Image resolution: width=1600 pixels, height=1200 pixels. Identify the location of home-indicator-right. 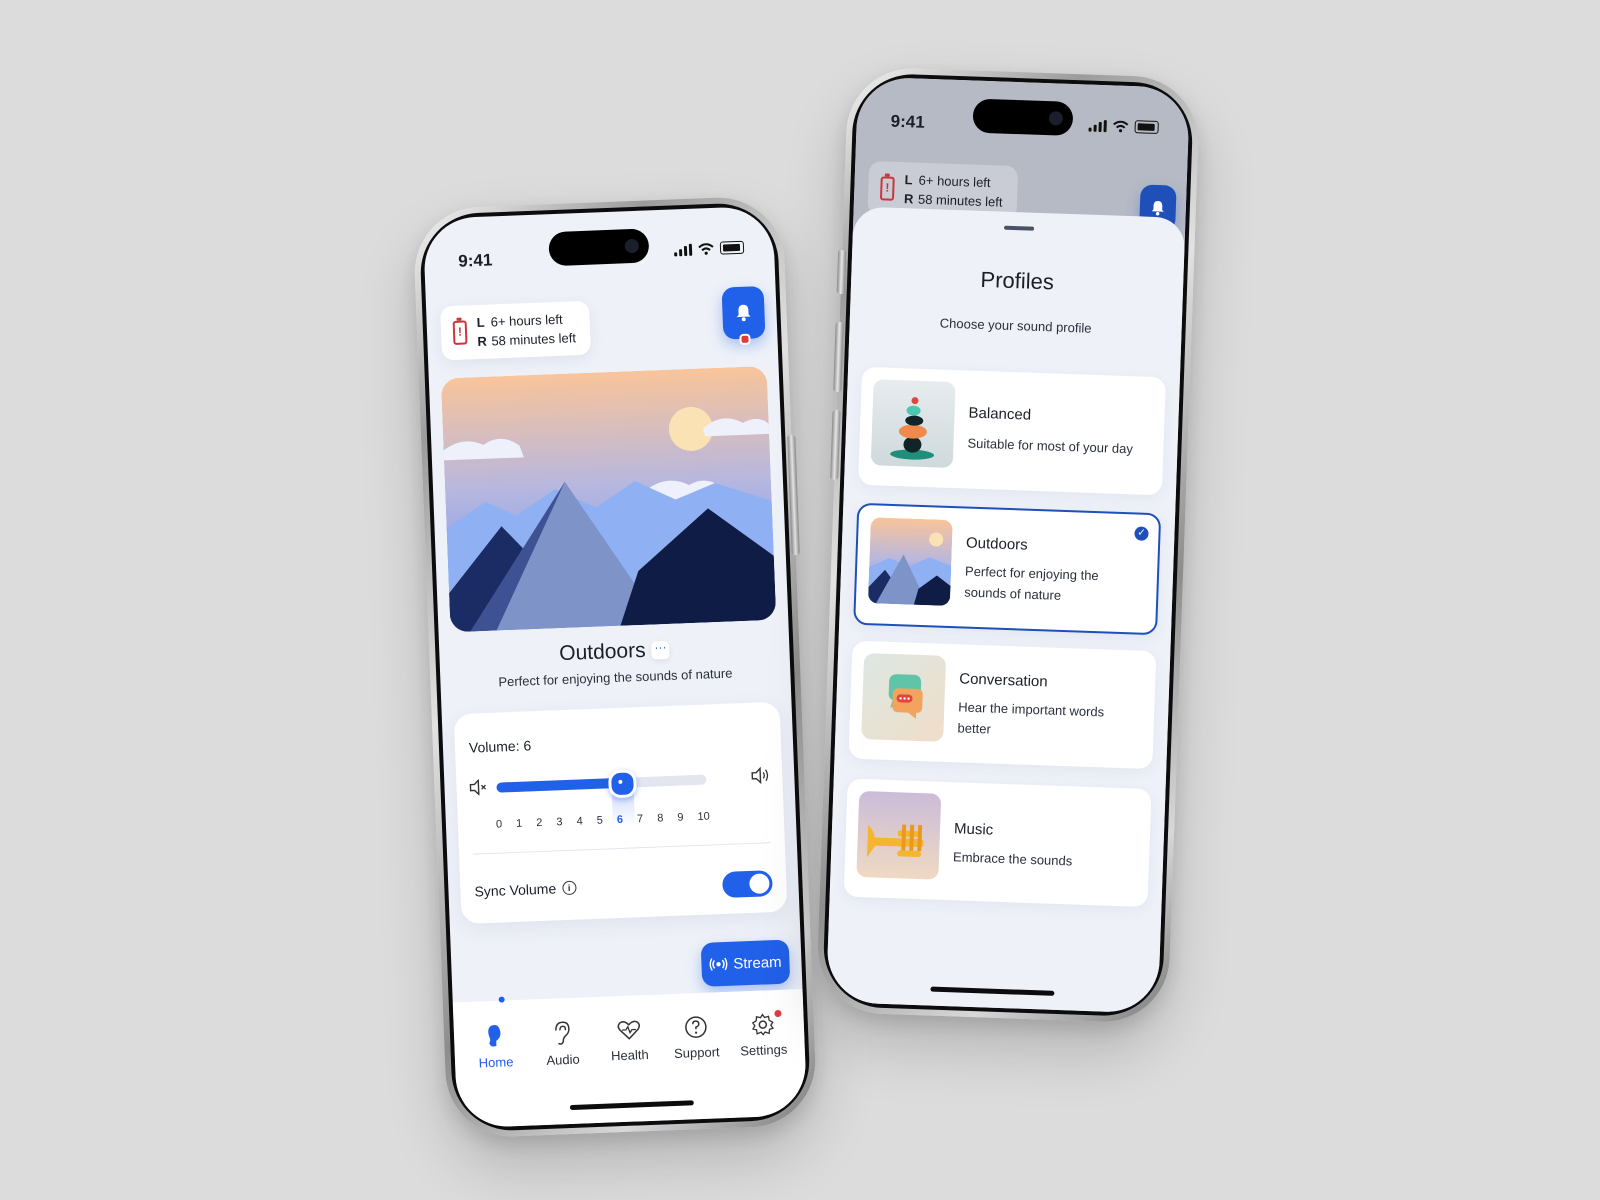
(992, 991).